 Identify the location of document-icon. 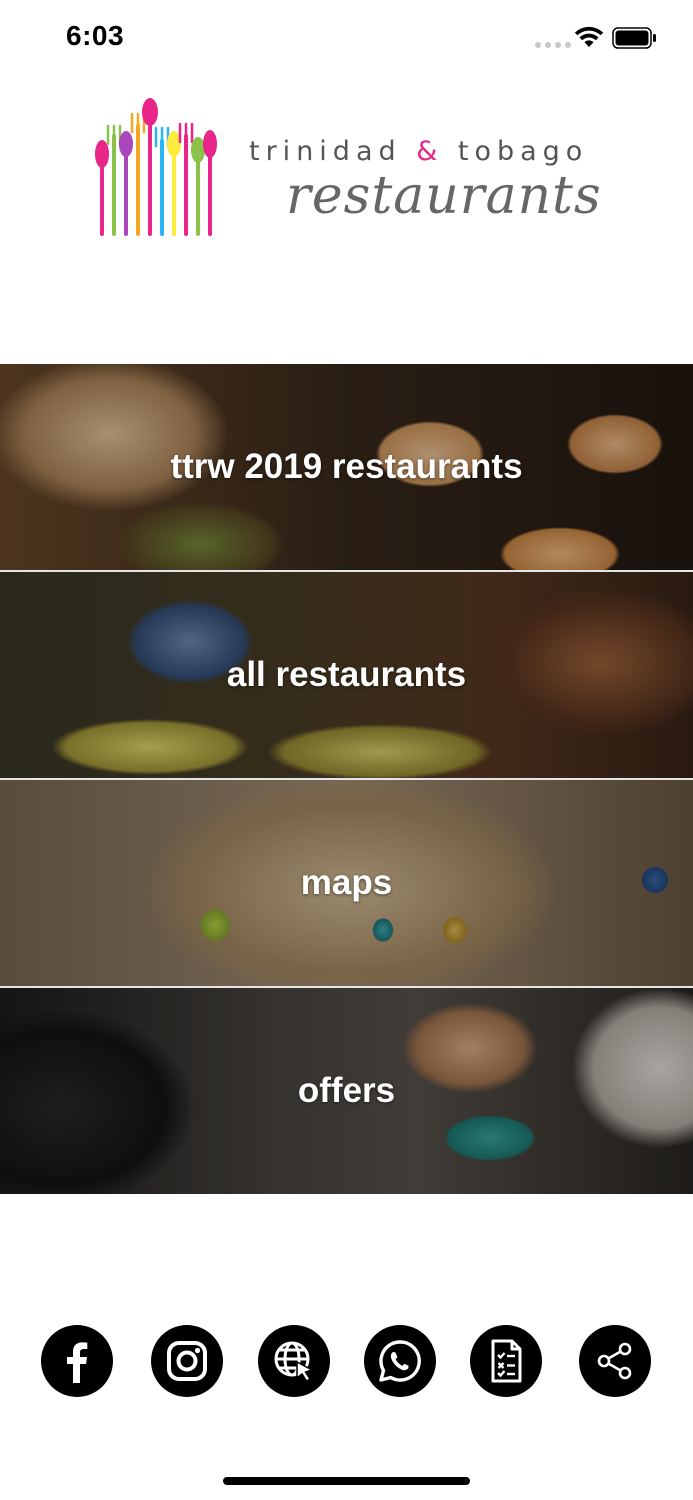
(506, 1361).